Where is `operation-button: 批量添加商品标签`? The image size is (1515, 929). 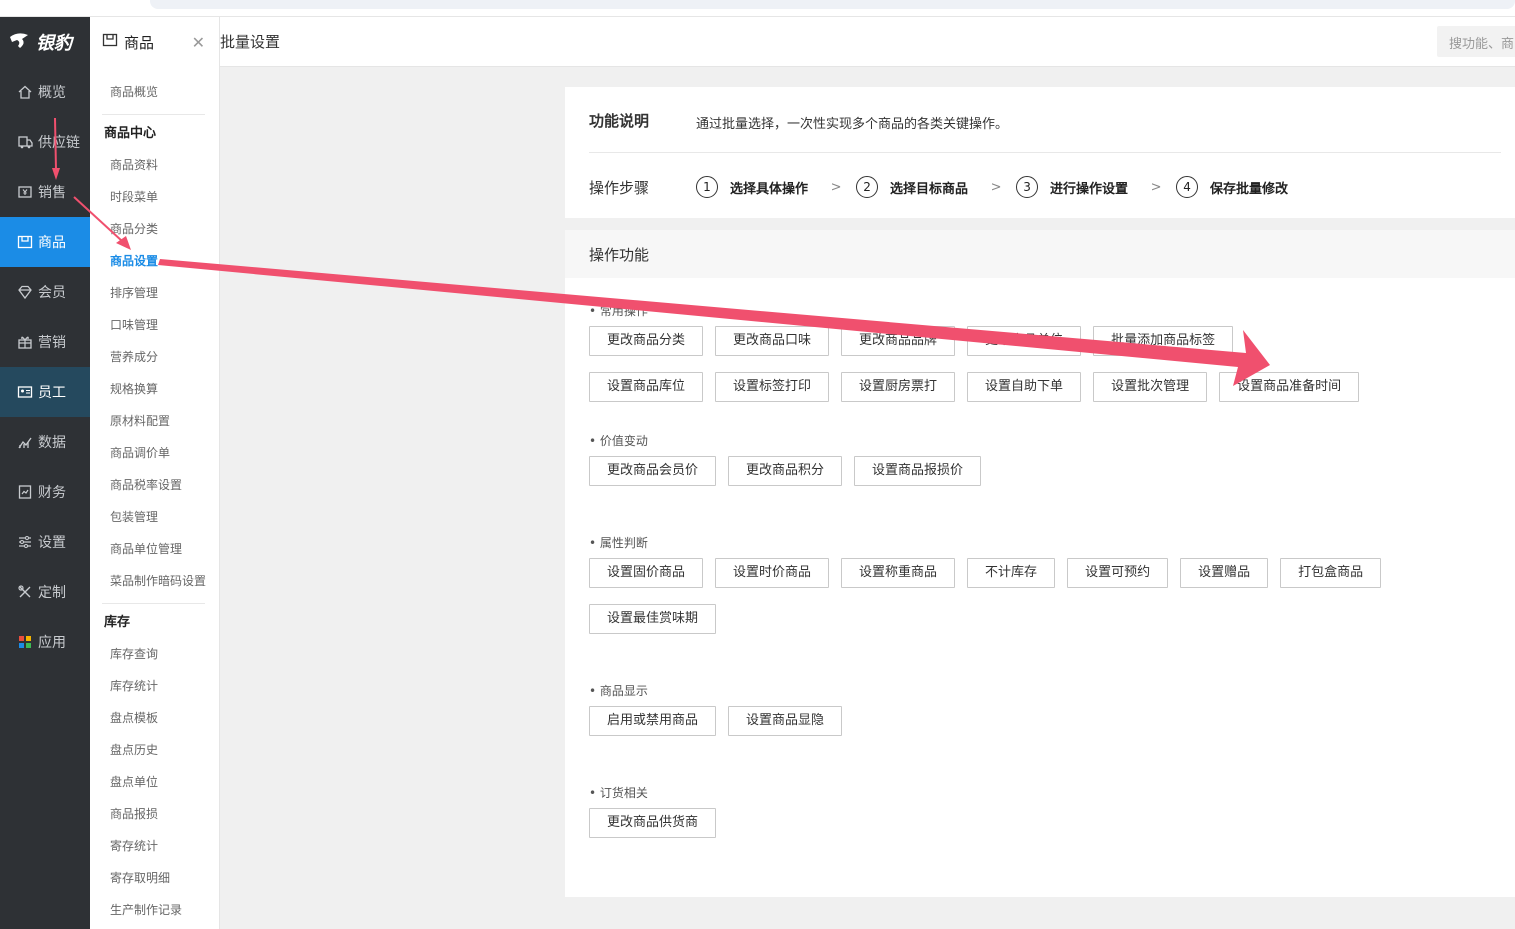 operation-button: 批量添加商品标签 is located at coordinates (1163, 341).